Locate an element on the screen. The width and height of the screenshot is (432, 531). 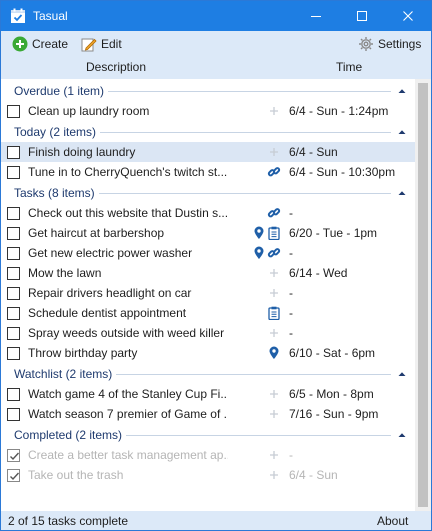
task-description: Take out the trash is located at coordinates (76, 475).